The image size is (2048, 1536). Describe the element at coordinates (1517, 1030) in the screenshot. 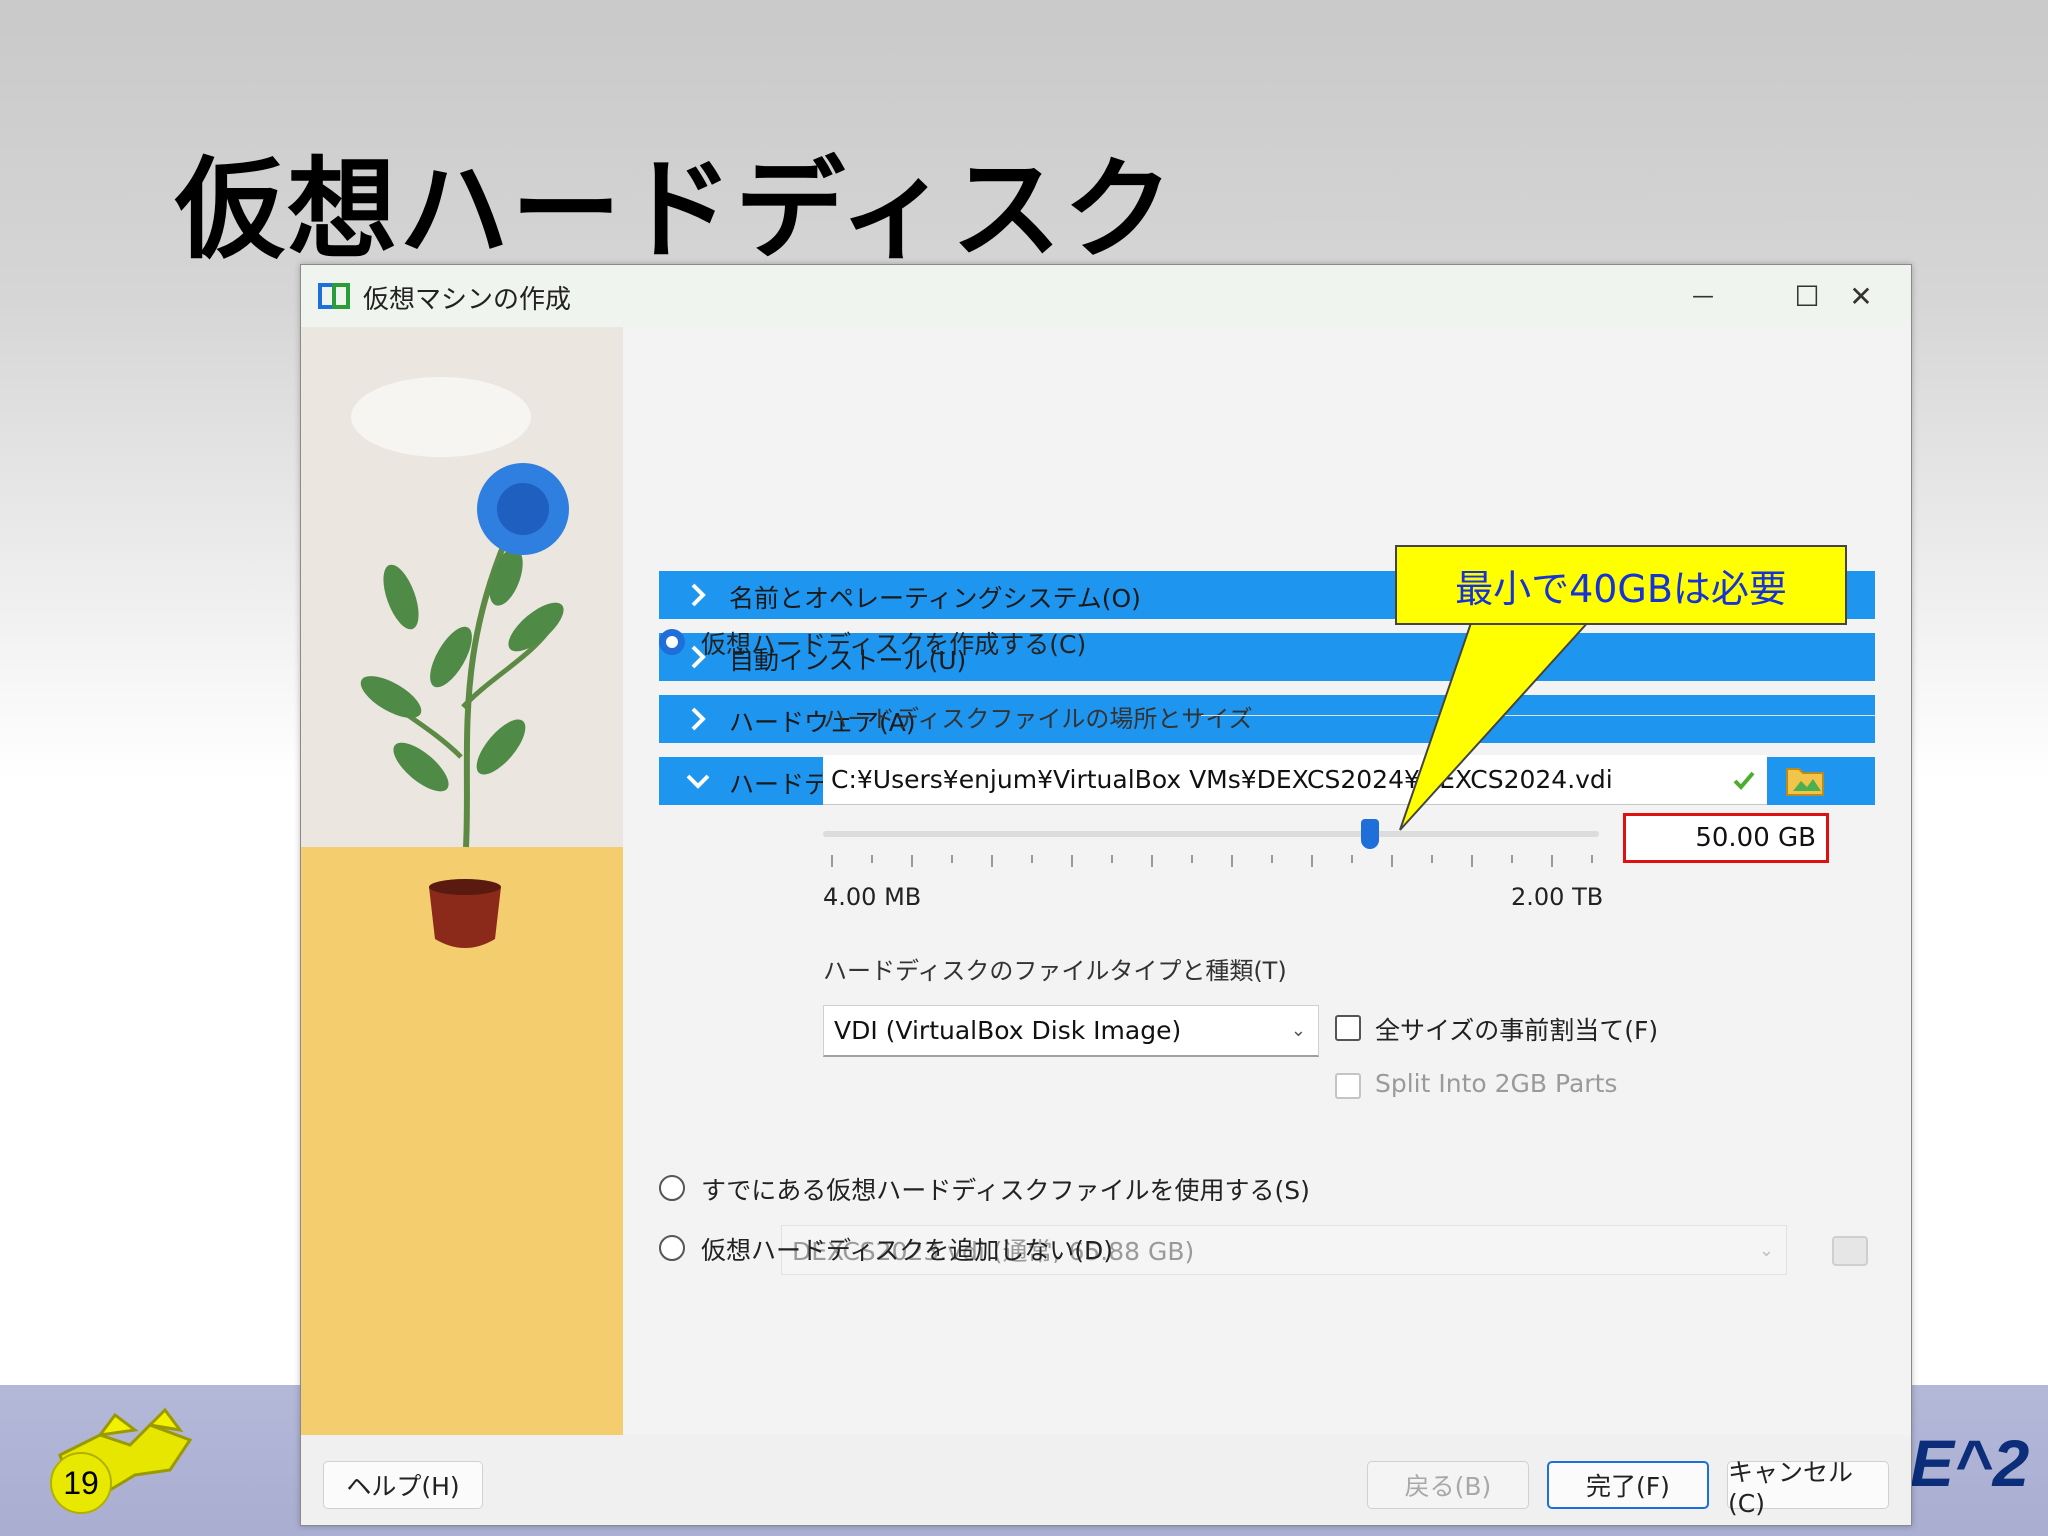

I see `preallocate-label: 全サイズの事前割当て(F)` at that location.